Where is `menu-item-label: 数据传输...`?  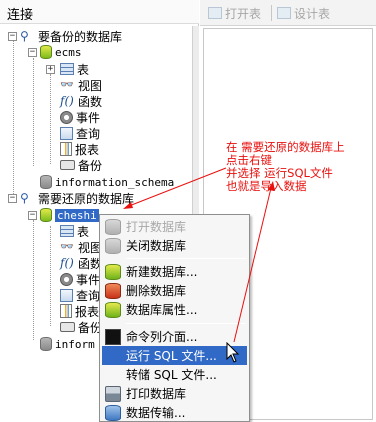 menu-item-label: 数据传输... is located at coordinates (156, 413).